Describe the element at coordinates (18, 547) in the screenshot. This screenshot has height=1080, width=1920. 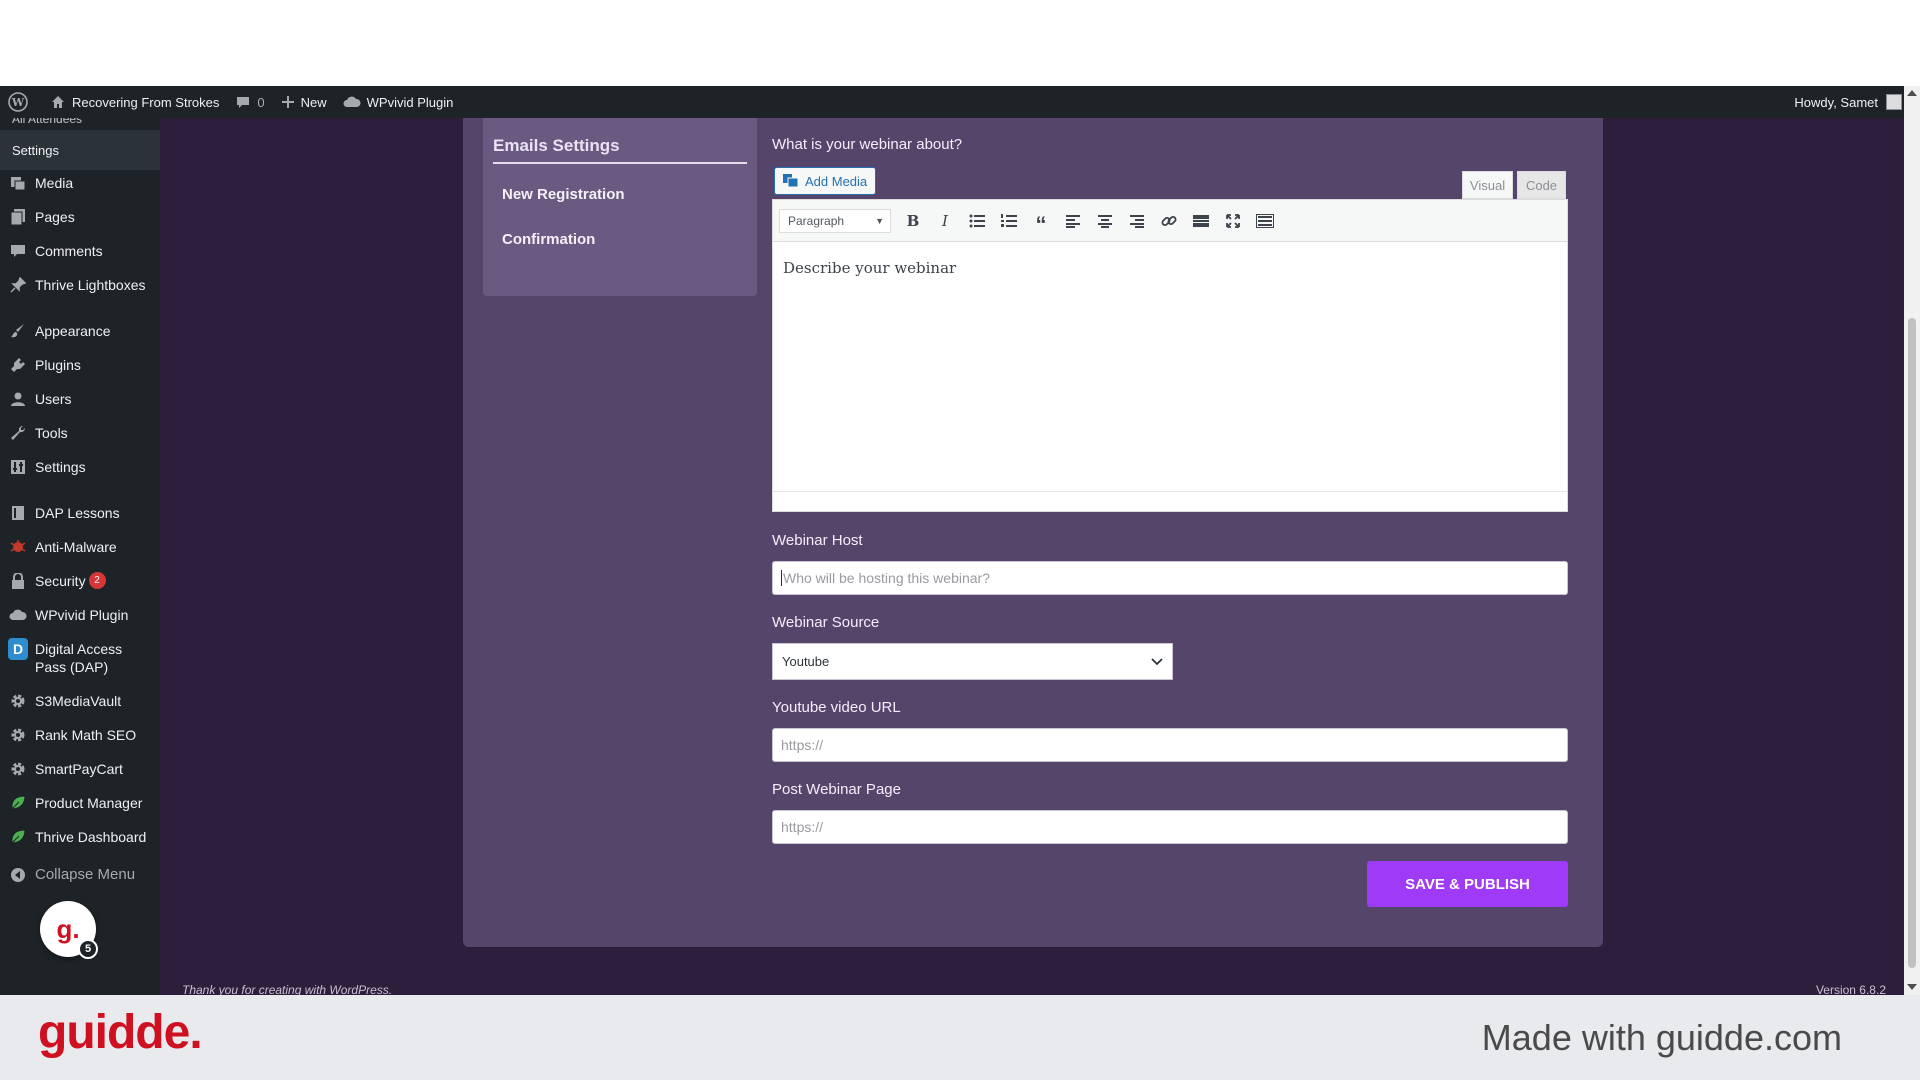
I see `bug-icon` at that location.